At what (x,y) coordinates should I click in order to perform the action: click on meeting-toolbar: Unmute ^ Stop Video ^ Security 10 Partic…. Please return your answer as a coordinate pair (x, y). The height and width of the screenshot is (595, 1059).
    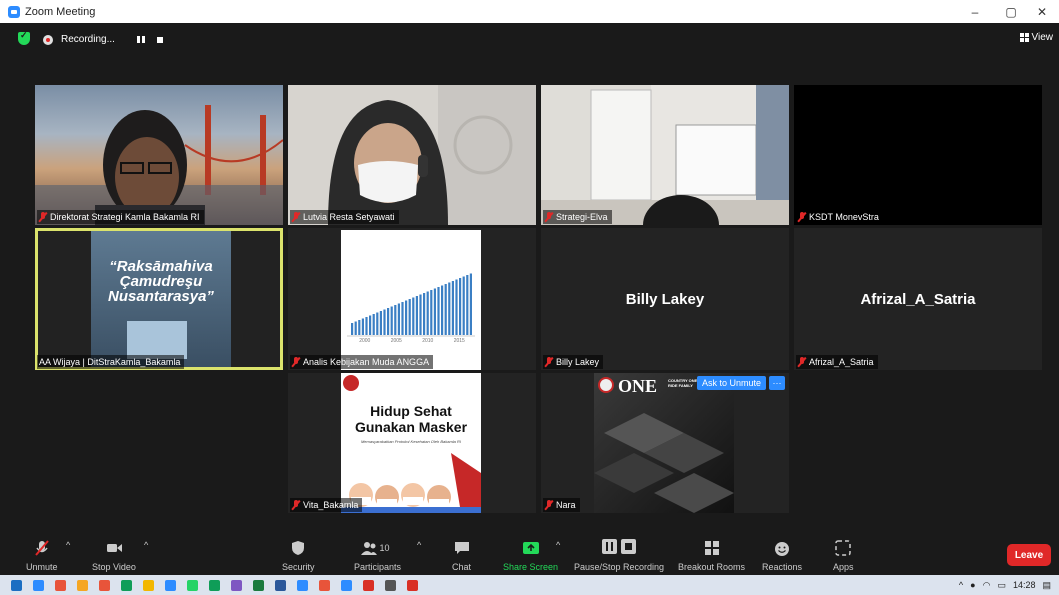
    Looking at the image, I should click on (529, 553).